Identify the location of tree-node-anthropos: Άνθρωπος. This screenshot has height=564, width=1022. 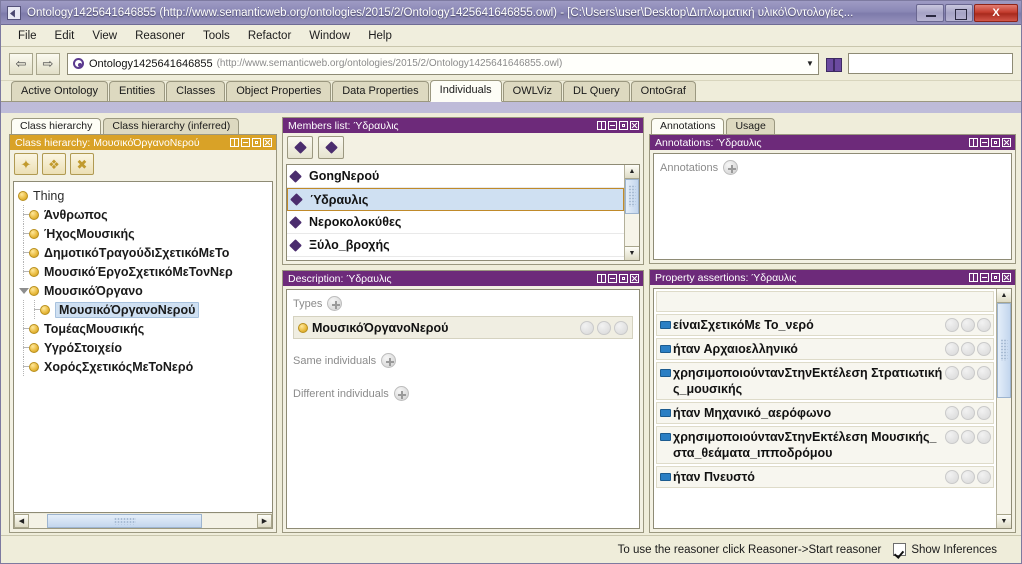
(145, 214).